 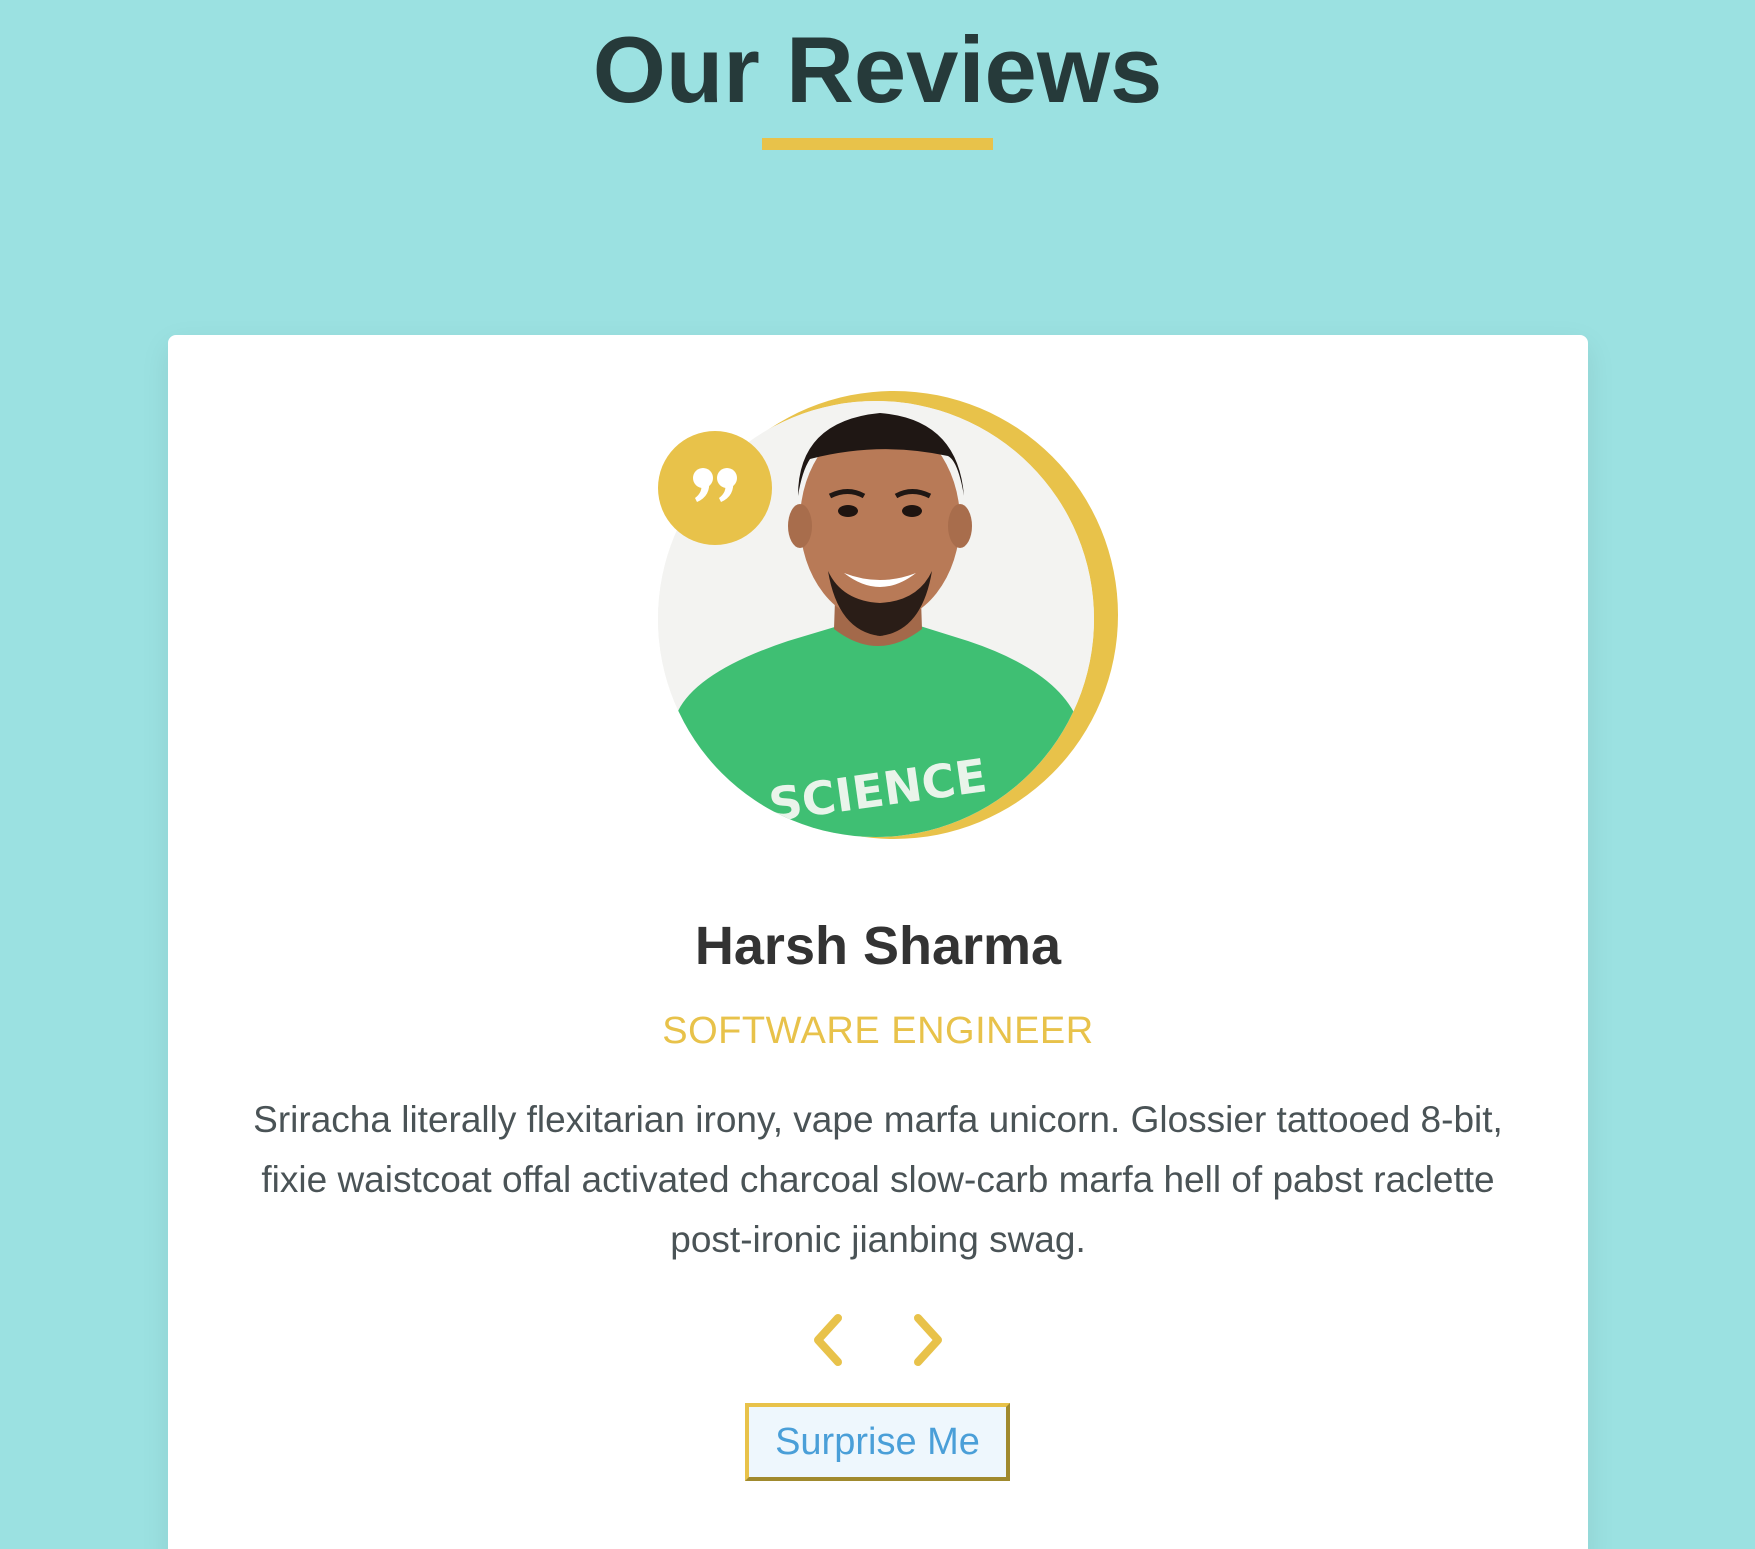 I want to click on next-button, so click(x=928, y=1340).